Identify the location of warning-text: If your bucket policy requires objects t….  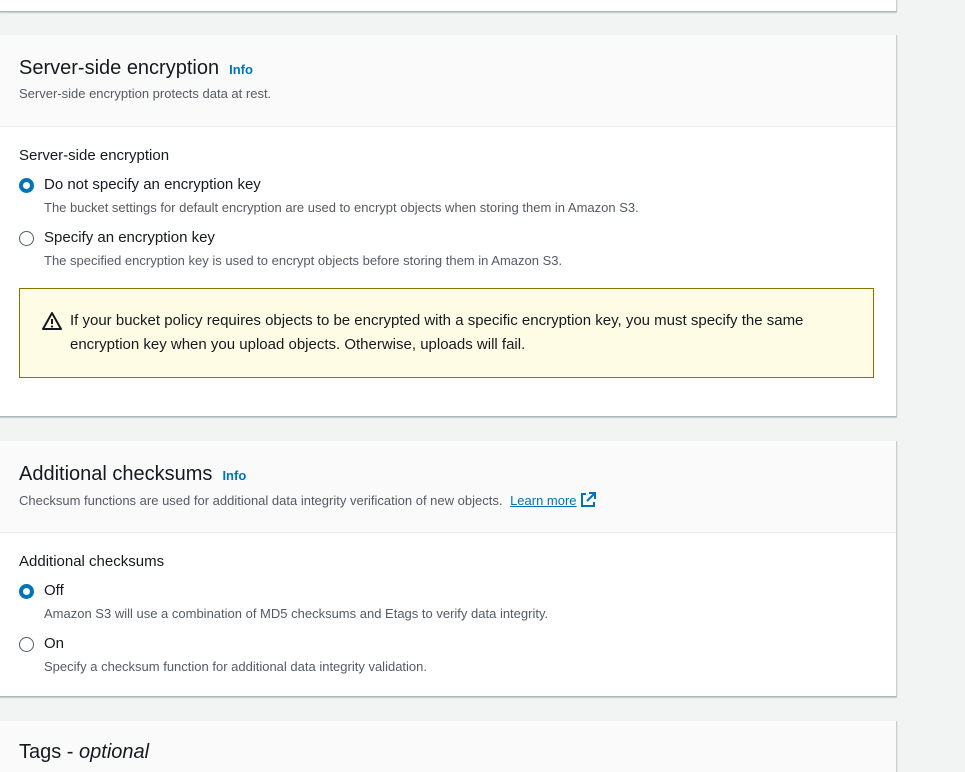
(437, 332).